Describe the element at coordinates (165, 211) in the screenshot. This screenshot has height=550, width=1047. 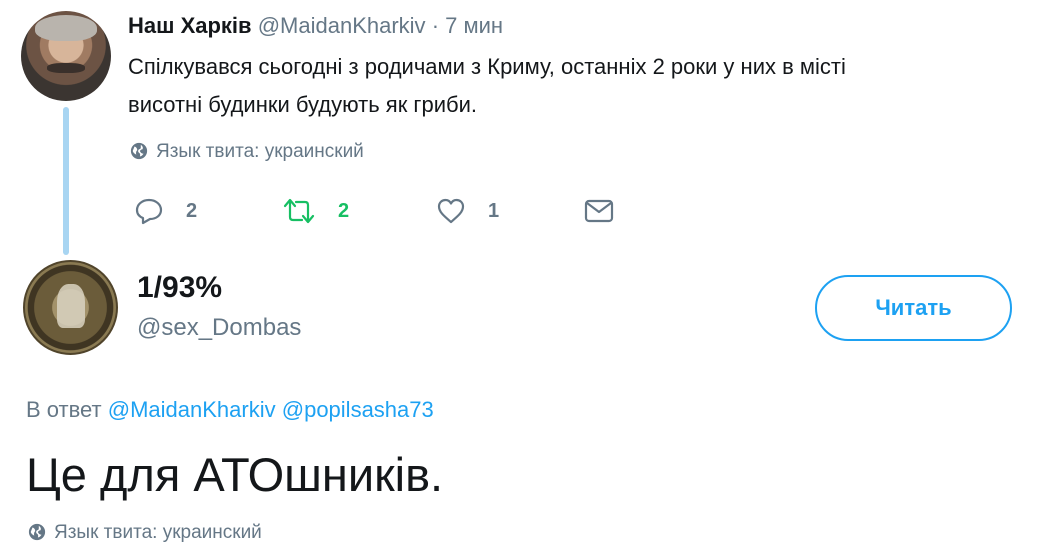
I see `reply-button: 2` at that location.